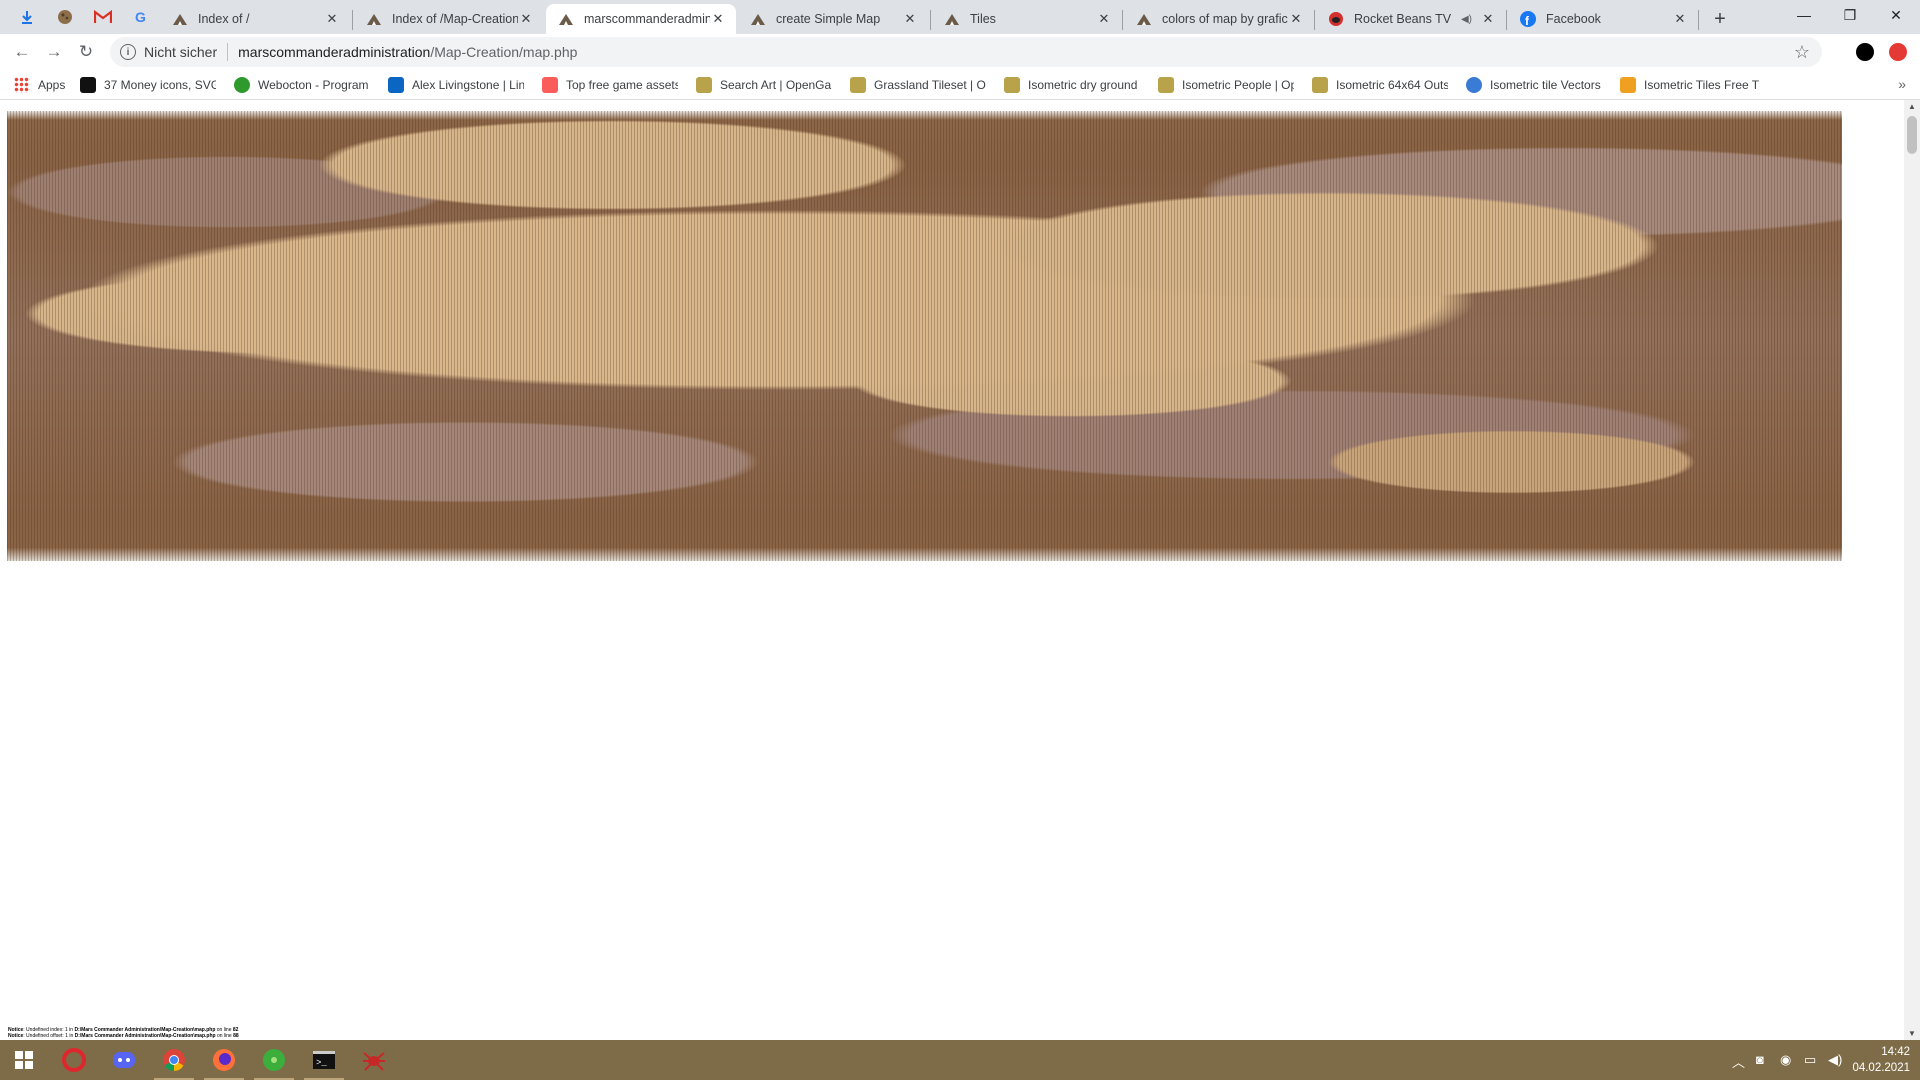 This screenshot has width=1920, height=1080. What do you see at coordinates (1072, 85) in the screenshot?
I see `bookmark-isometric-dry-ground: Isometric dry ground` at bounding box center [1072, 85].